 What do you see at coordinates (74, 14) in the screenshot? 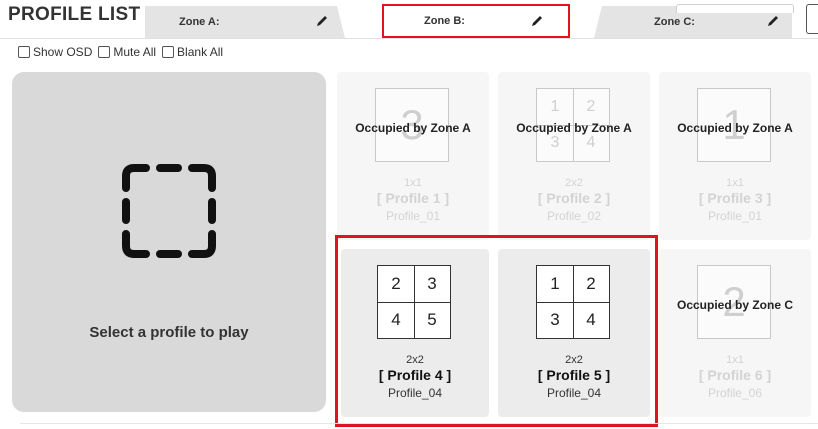
I see `page-title: PROFILE LIST` at bounding box center [74, 14].